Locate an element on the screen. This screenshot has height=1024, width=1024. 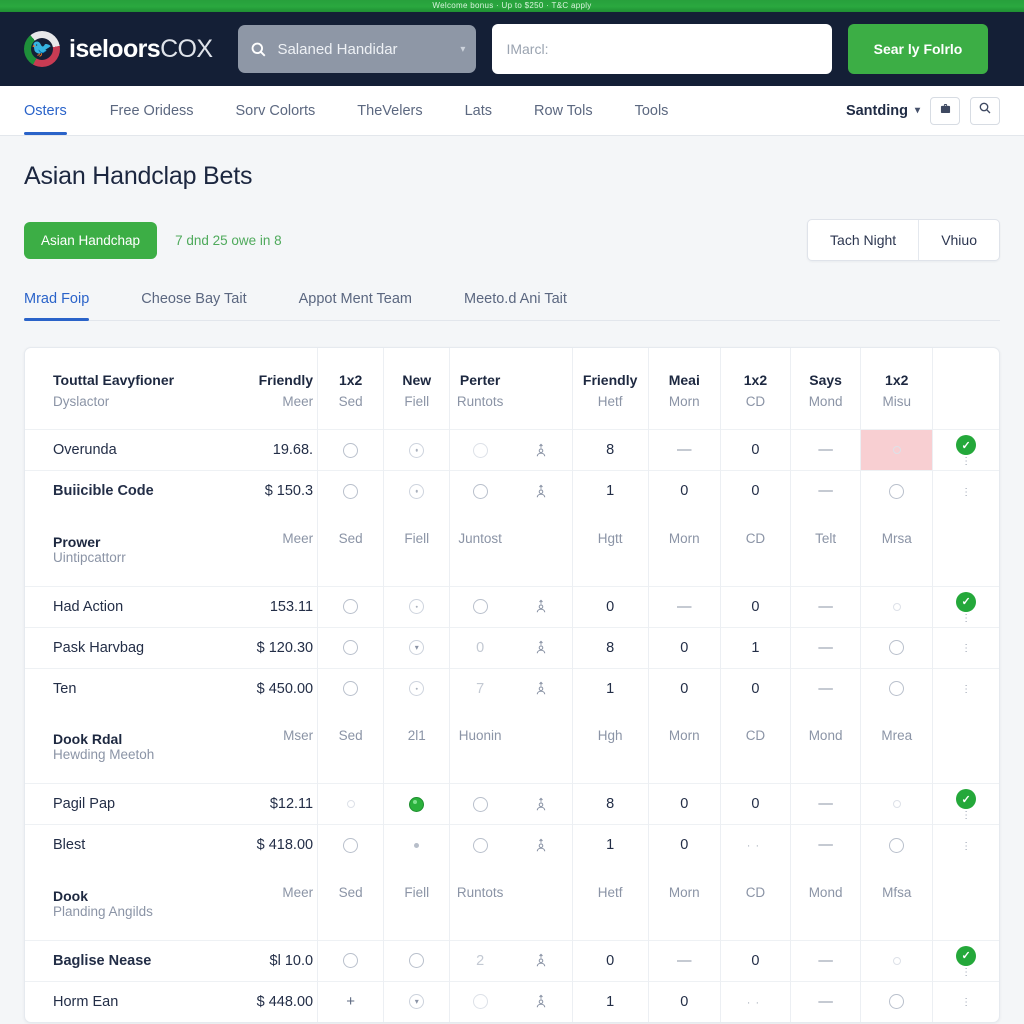
nav-item-lats: Lats is located at coordinates (478, 110).